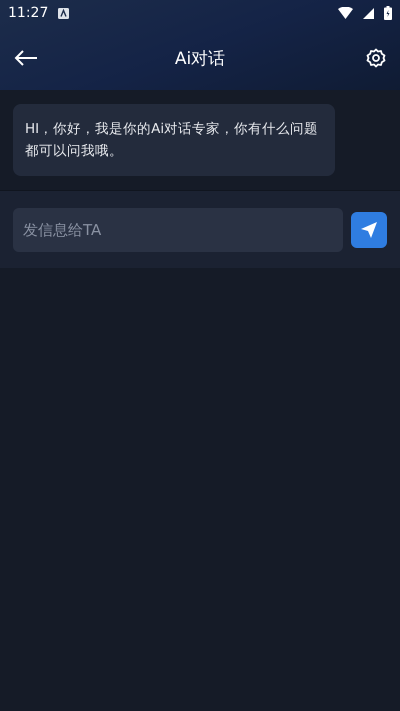 The height and width of the screenshot is (711, 400). I want to click on wifi-icon, so click(345, 13).